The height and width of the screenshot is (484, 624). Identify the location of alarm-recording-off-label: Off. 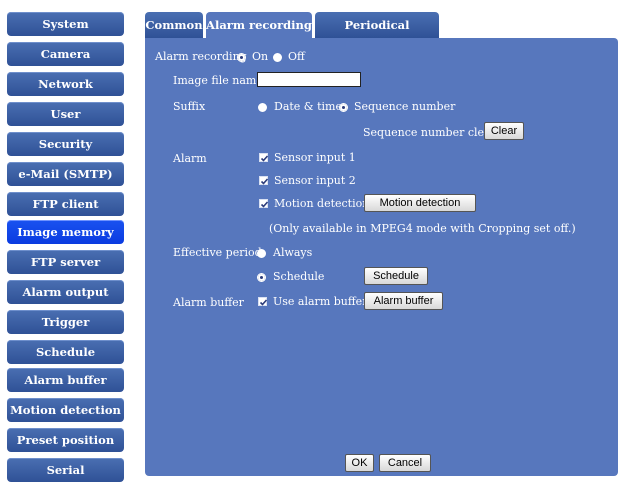
(296, 56).